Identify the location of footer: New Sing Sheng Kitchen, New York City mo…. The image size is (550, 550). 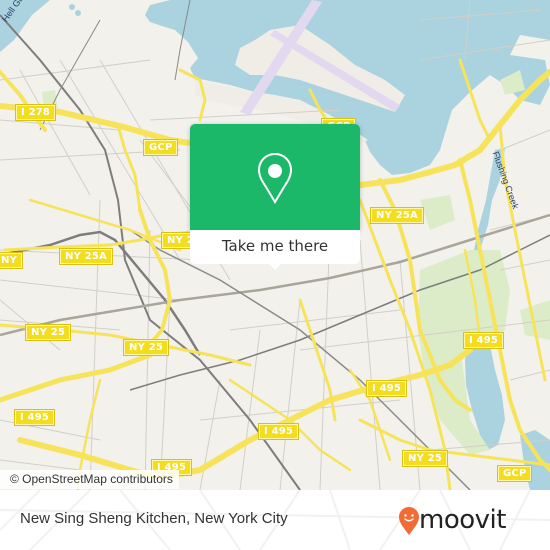
(275, 520).